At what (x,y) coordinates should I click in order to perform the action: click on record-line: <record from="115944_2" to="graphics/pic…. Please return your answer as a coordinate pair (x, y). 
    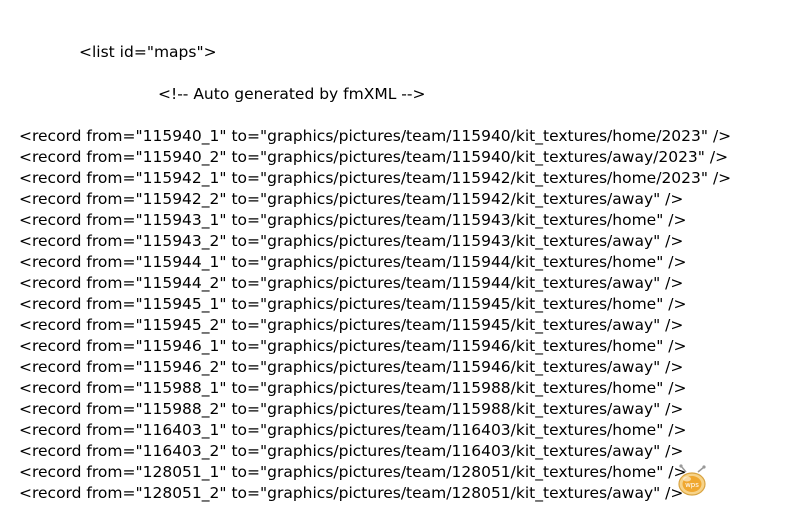
    Looking at the image, I should click on (351, 283).